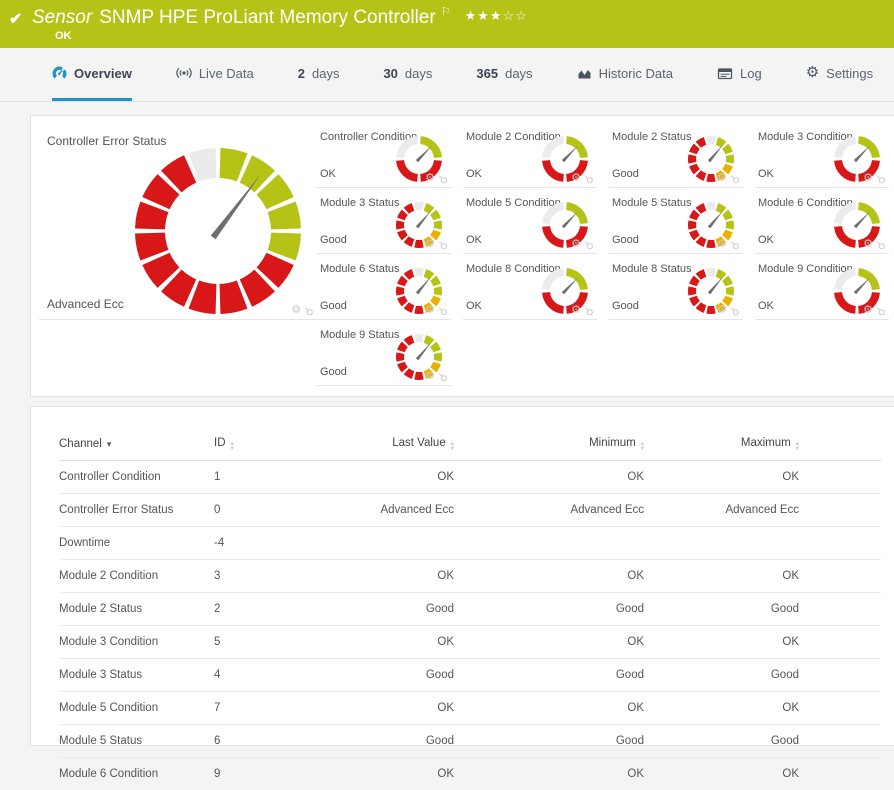 The height and width of the screenshot is (790, 894). I want to click on gauge-cell-module-3-condition: Module 3 ConditionOK⚙⚲, so click(822, 155).